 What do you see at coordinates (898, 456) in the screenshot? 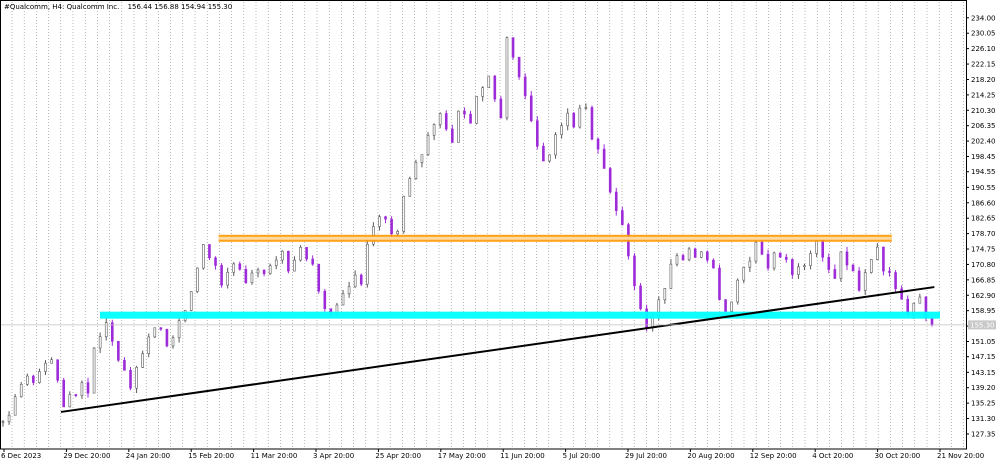
I see `time-tick-label: 30 Oct 20:00` at bounding box center [898, 456].